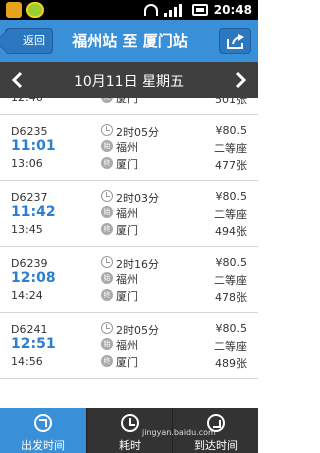 The width and height of the screenshot is (320, 453). I want to click on train-row: D6237 11:42 13:45 2时03分始福州终厦门 ¥80.5 二等座 494张, so click(129, 214).